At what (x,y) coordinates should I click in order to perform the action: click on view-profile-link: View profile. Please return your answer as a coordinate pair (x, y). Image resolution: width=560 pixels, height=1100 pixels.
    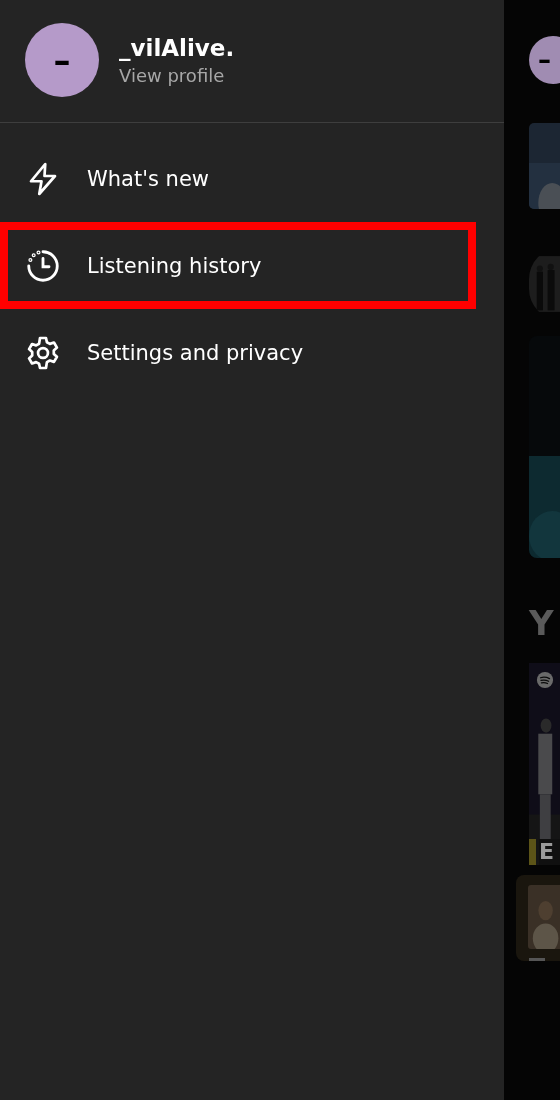
    Looking at the image, I should click on (177, 75).